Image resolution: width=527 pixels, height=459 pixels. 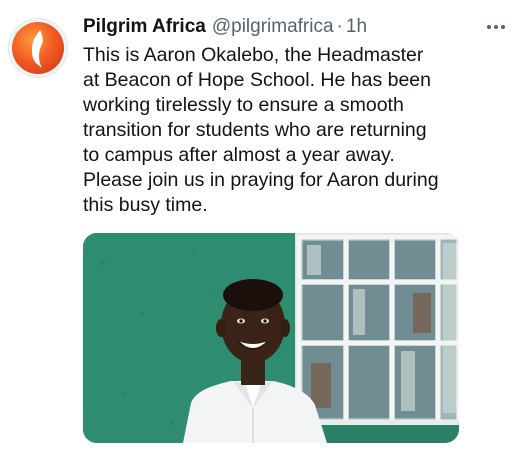 I want to click on tweet-header: Pilgrim Africa @pilgrimafrica · 1h, so click(x=225, y=27).